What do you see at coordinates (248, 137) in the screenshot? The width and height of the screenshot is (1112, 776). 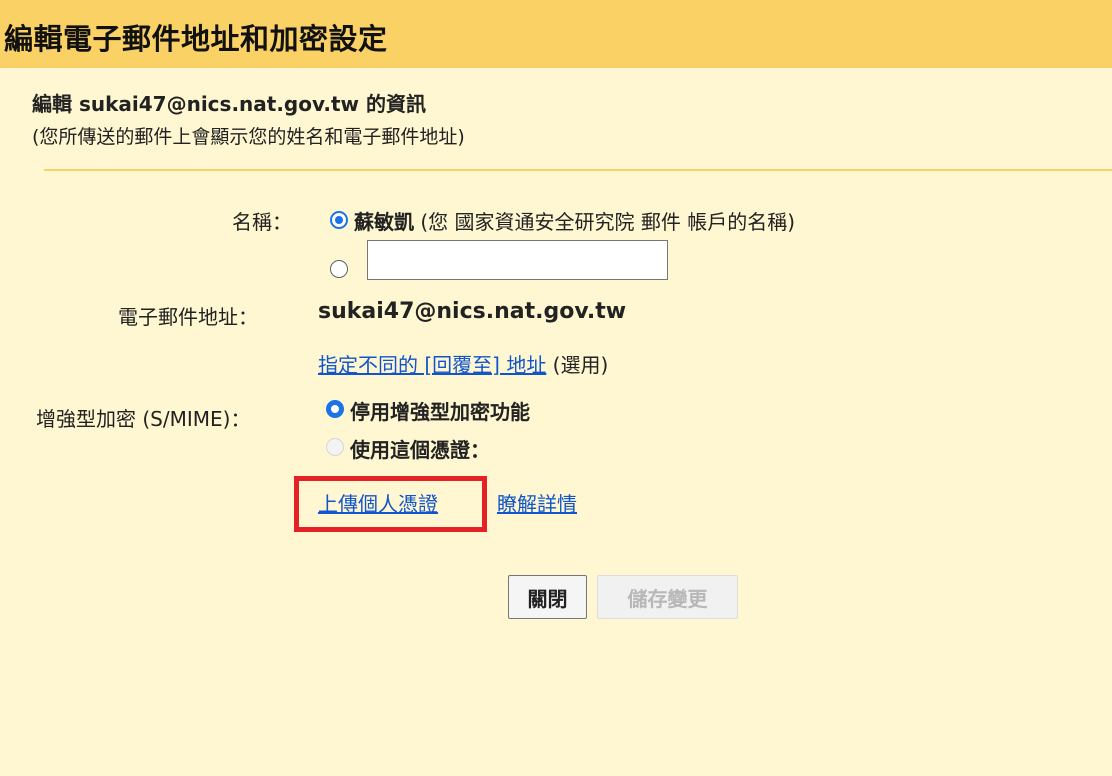 I see `info-subheading: (您所傳送的郵件上會顯示您的姓名和電子郵件地址)` at bounding box center [248, 137].